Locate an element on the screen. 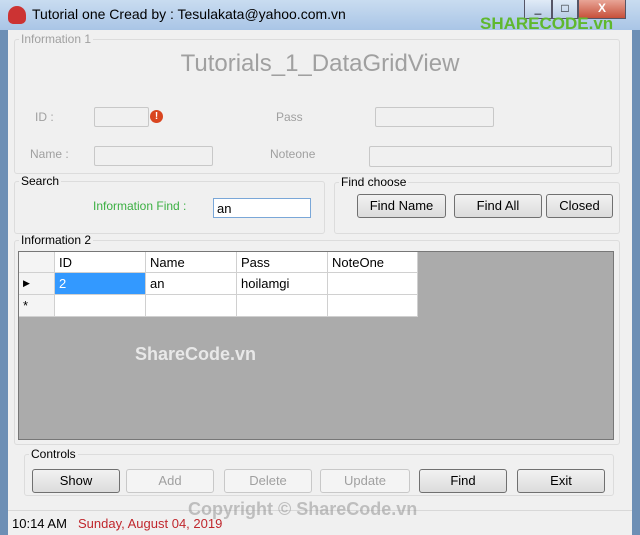  column-header-noteone: NoteOne is located at coordinates (373, 262).